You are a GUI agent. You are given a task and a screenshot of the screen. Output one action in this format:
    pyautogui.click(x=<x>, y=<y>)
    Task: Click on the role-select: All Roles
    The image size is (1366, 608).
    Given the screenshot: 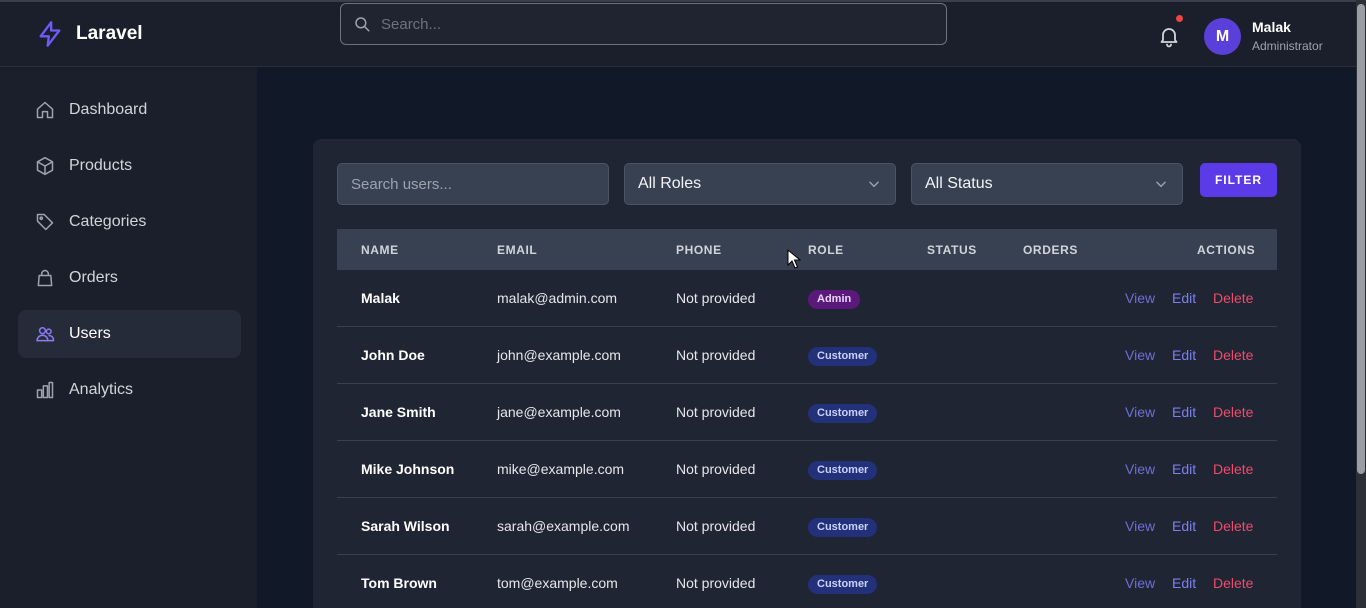 What is the action you would take?
    pyautogui.click(x=760, y=184)
    